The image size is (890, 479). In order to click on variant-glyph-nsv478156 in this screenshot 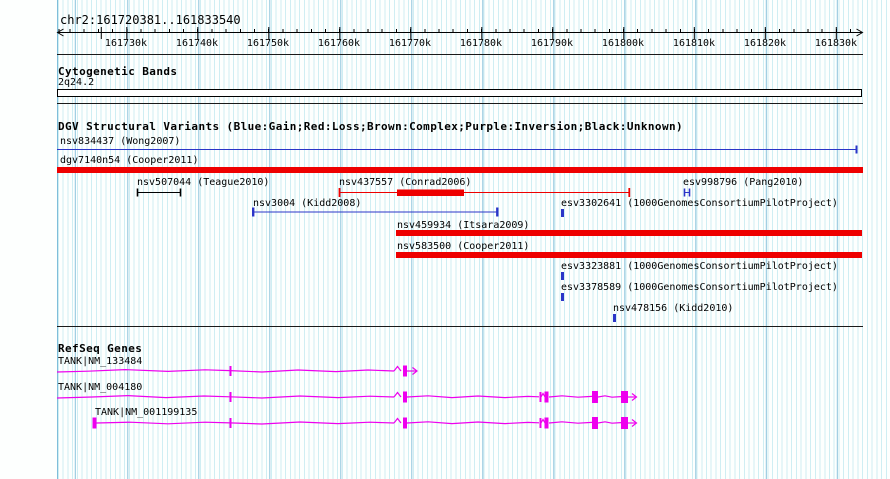, I will do `click(614, 318)`.